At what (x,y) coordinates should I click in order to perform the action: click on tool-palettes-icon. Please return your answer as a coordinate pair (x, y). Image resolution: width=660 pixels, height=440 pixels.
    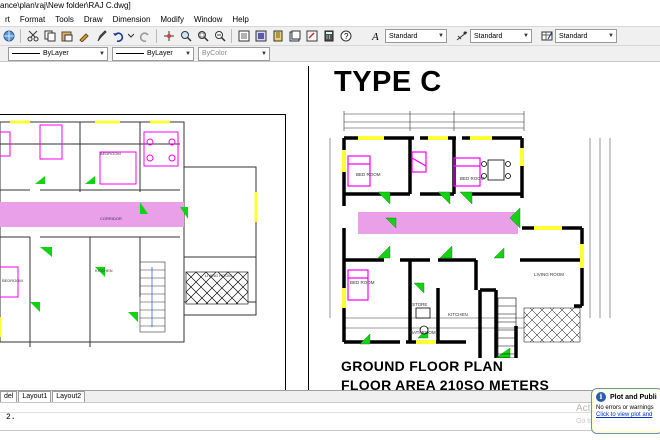
    Looking at the image, I should click on (277, 36).